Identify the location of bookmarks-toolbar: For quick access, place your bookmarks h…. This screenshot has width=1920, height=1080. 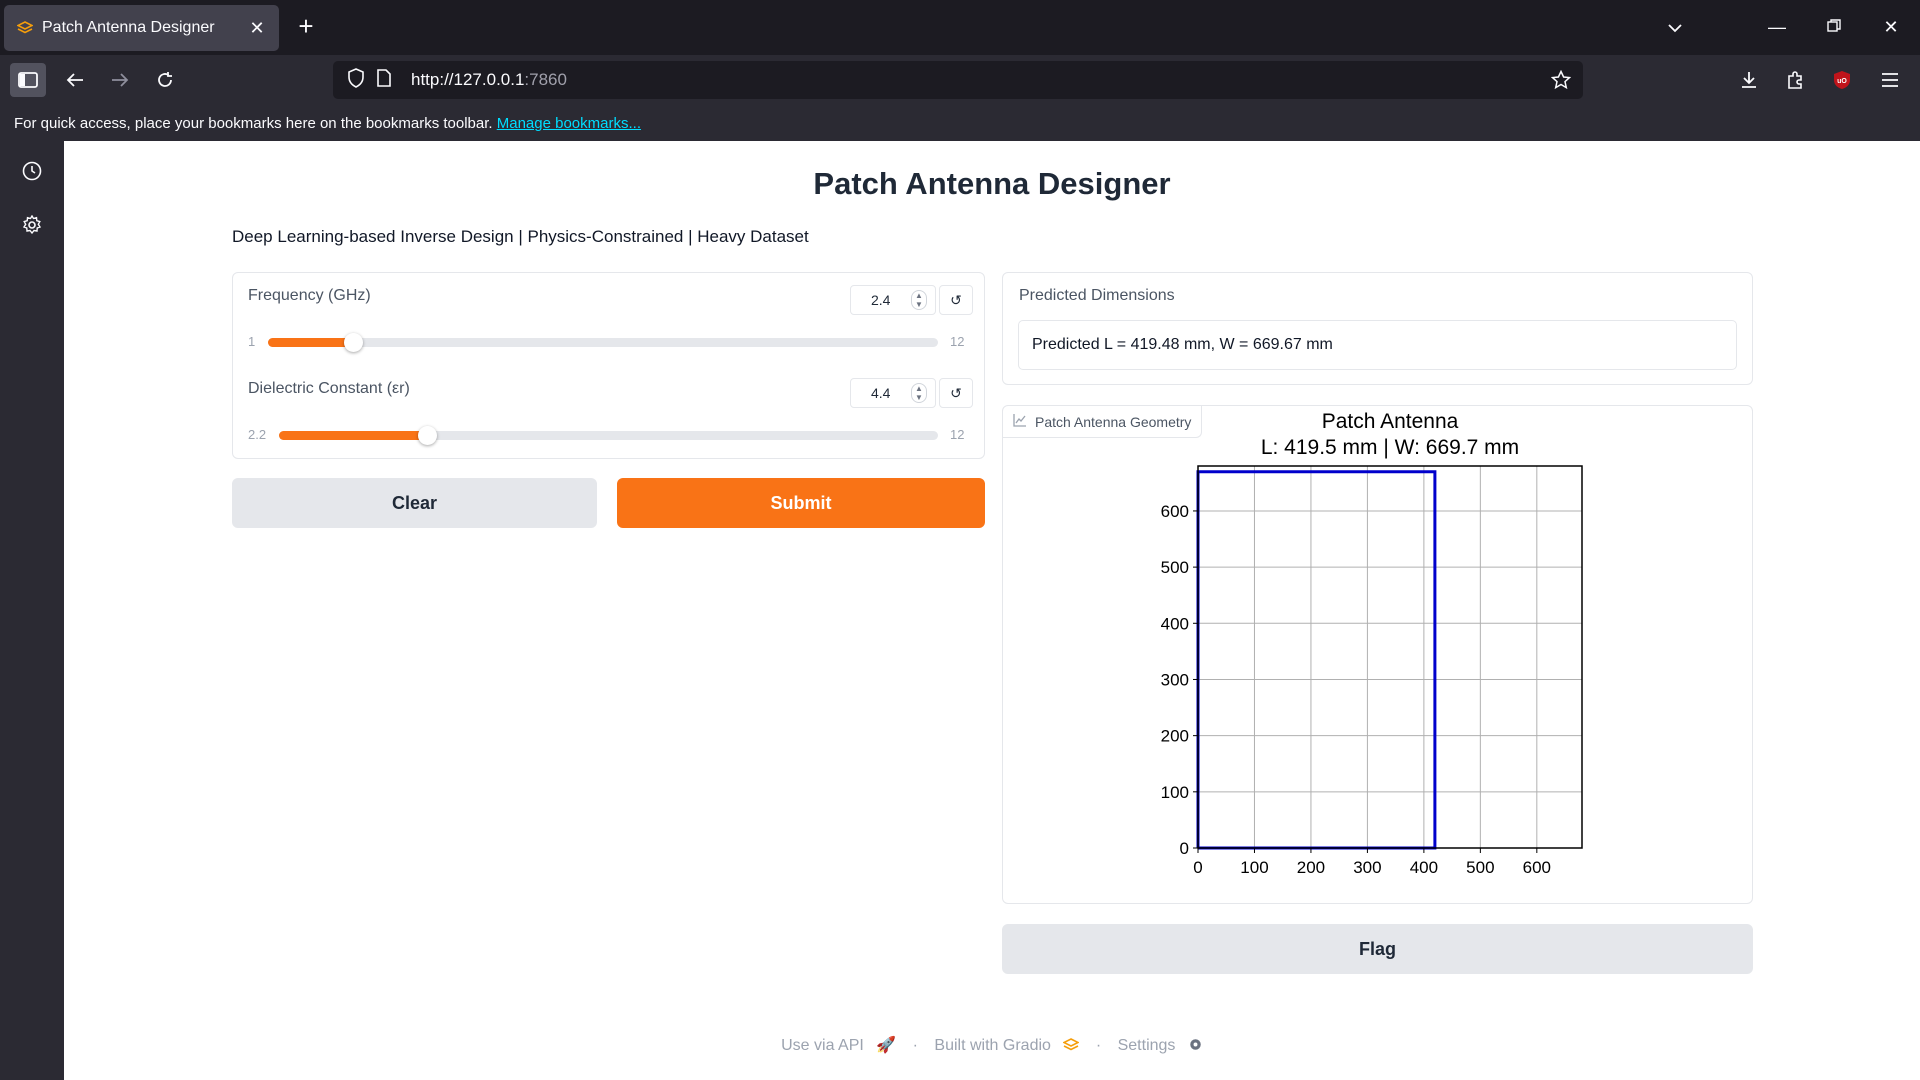
(960, 123).